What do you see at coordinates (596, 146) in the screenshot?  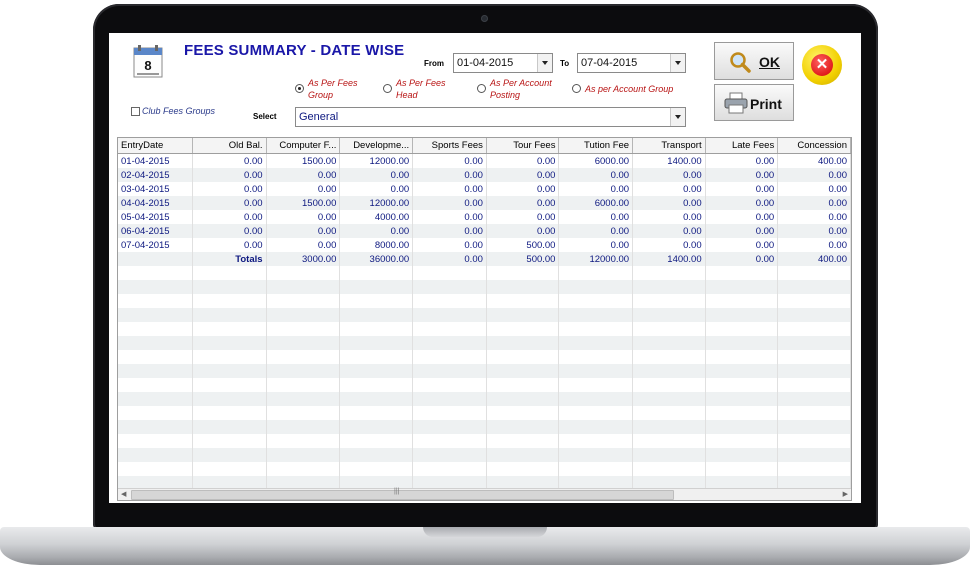 I see `column-header: Tution Fee` at bounding box center [596, 146].